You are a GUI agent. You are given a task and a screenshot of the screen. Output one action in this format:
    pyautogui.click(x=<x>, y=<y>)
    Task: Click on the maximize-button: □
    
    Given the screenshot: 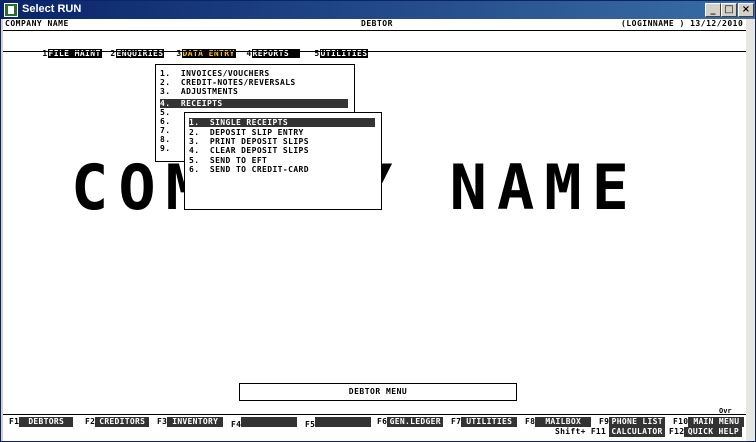 What is the action you would take?
    pyautogui.click(x=729, y=10)
    